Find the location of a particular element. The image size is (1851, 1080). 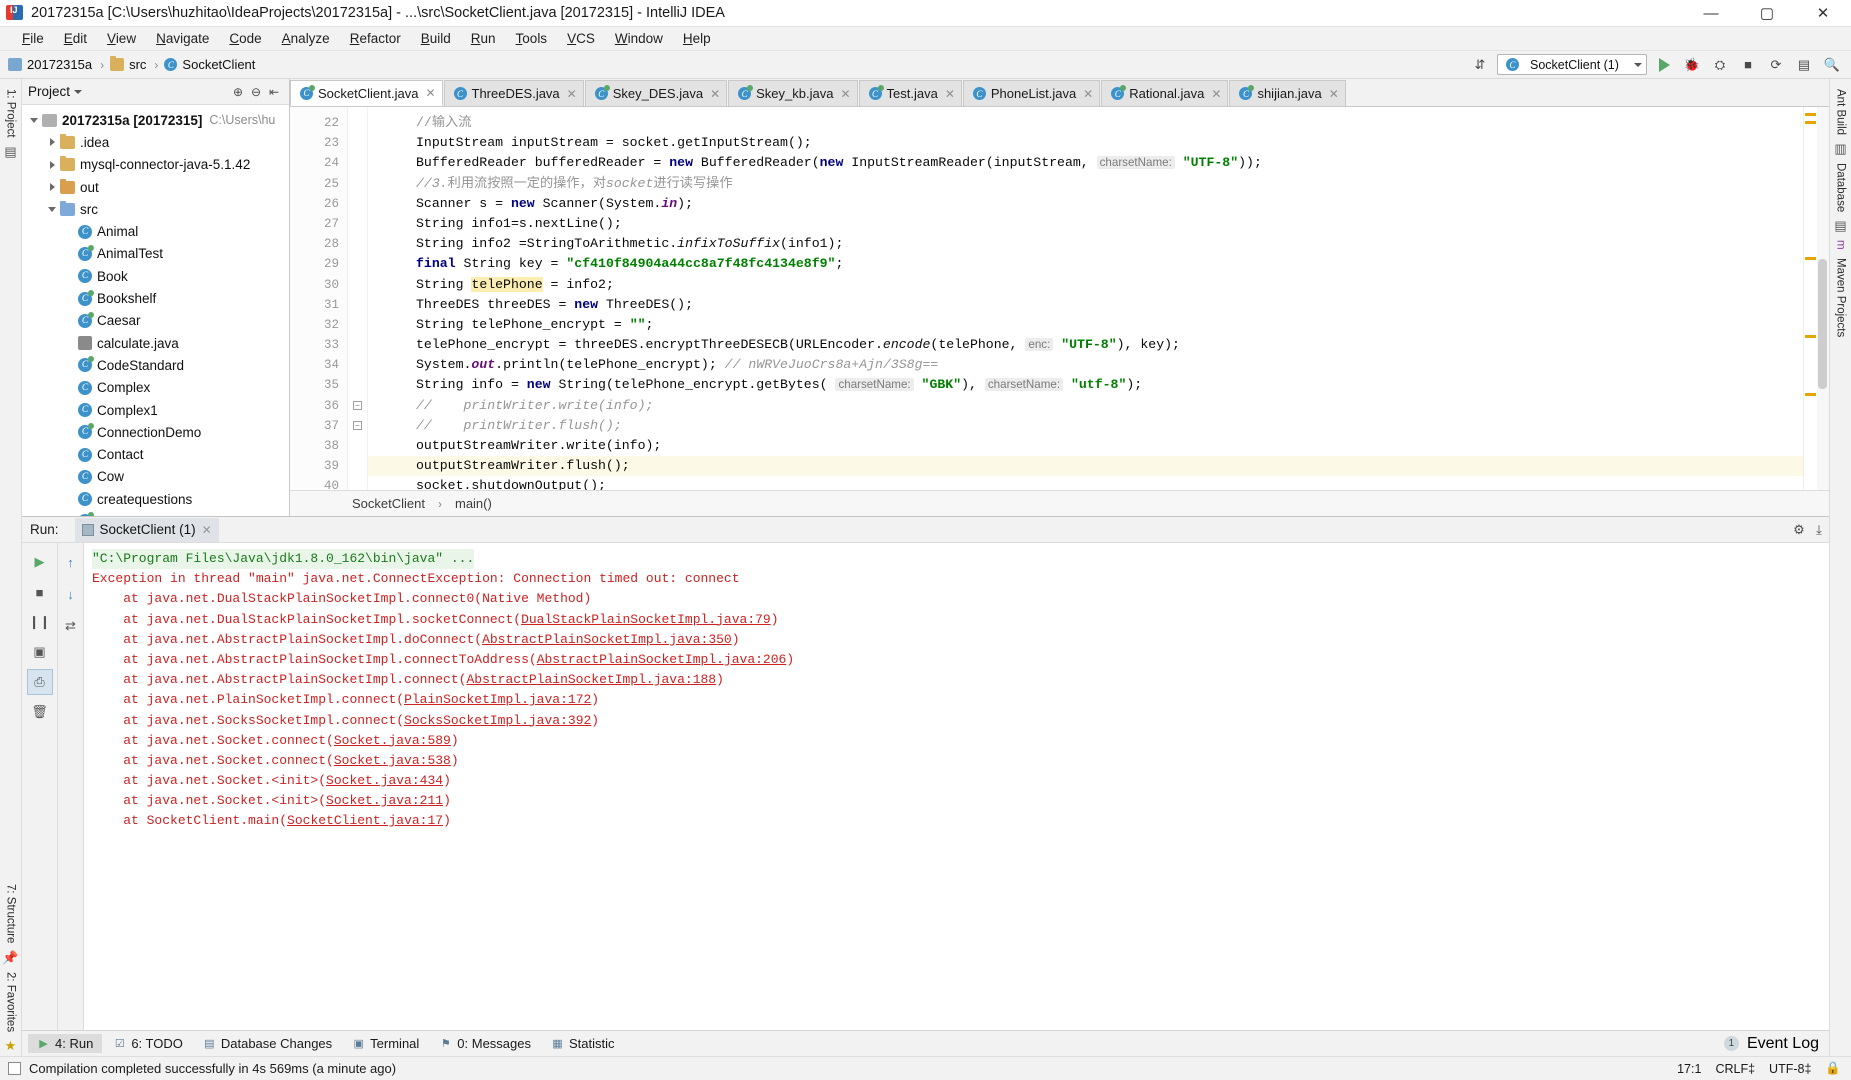

run-settings-icon: ⚙ is located at coordinates (1799, 530).